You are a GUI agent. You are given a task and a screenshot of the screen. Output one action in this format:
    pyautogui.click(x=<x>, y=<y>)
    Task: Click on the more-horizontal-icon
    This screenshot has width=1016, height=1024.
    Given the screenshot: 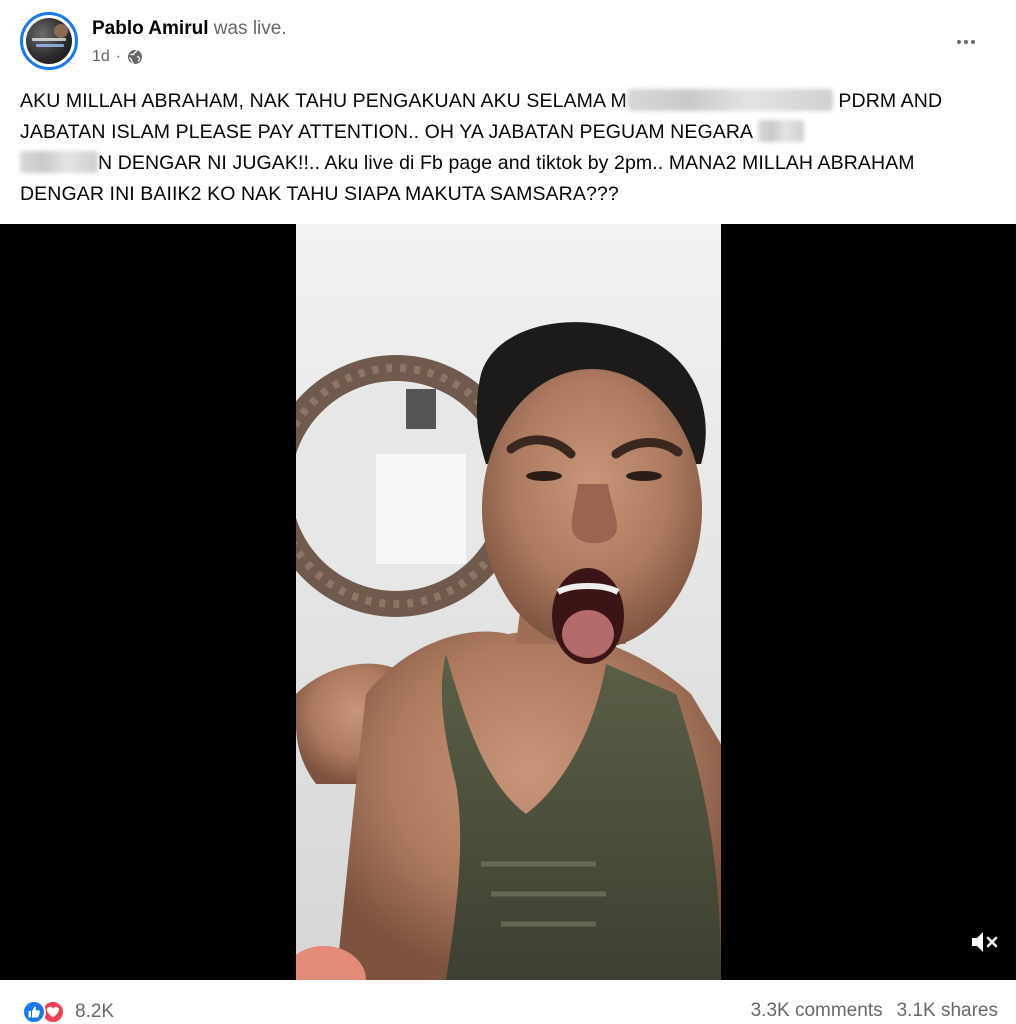 What is the action you would take?
    pyautogui.click(x=959, y=42)
    